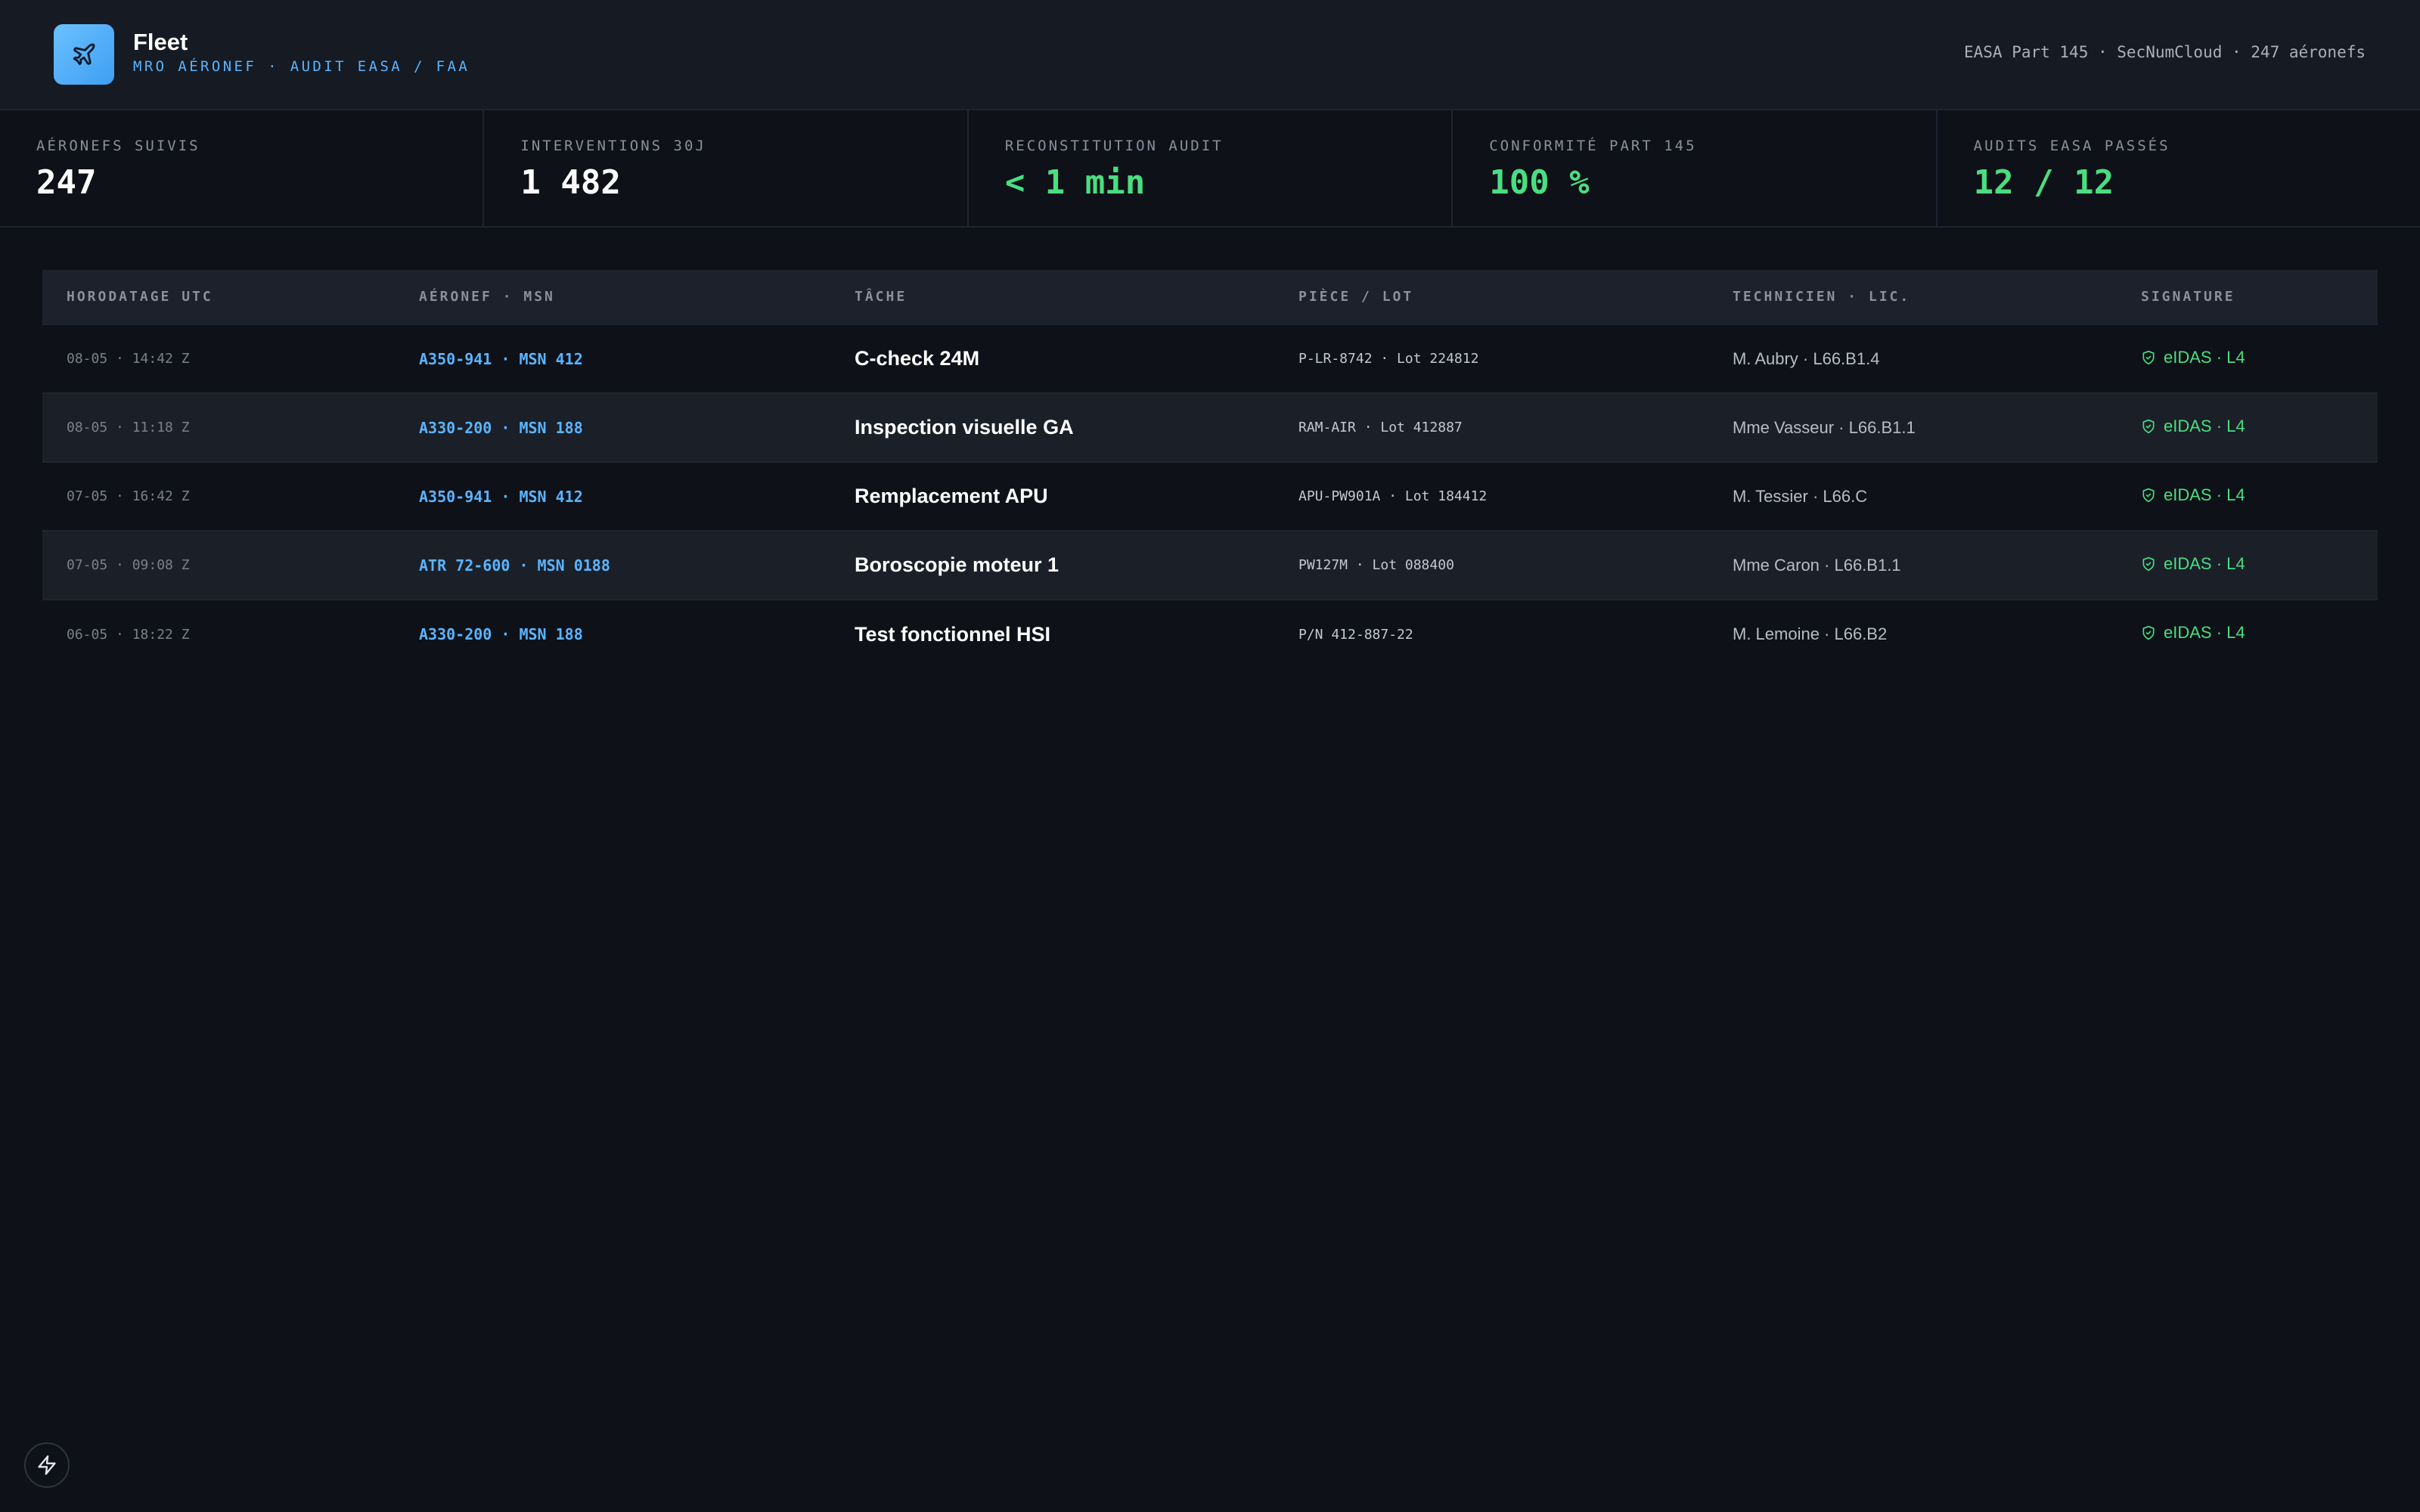 This screenshot has height=1512, width=2420. Describe the element at coordinates (612, 565) in the screenshot. I see `cell-aircraft-link: ATR 72-600 · MSN 0188` at that location.